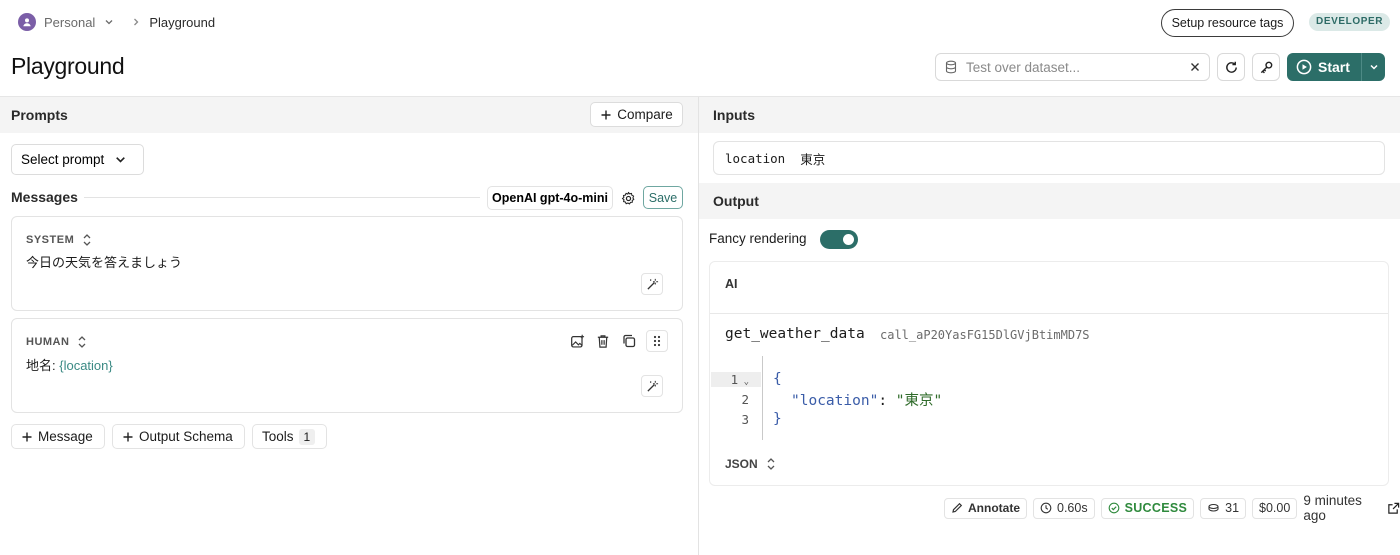 This screenshot has height=555, width=1400. What do you see at coordinates (985, 508) in the screenshot?
I see `annotate-button: Annotate` at bounding box center [985, 508].